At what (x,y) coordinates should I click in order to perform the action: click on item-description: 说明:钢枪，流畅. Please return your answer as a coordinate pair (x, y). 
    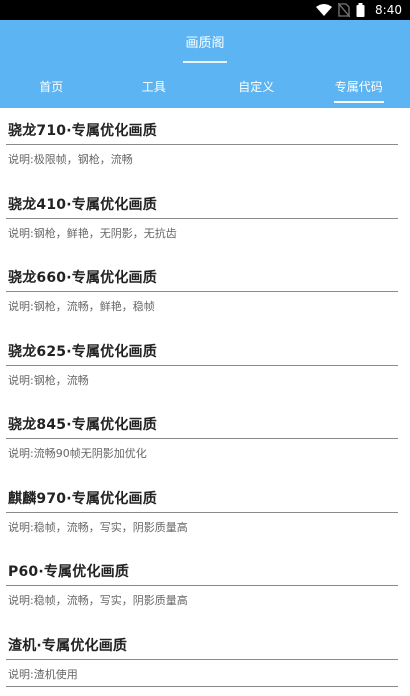
    Looking at the image, I should click on (48, 380).